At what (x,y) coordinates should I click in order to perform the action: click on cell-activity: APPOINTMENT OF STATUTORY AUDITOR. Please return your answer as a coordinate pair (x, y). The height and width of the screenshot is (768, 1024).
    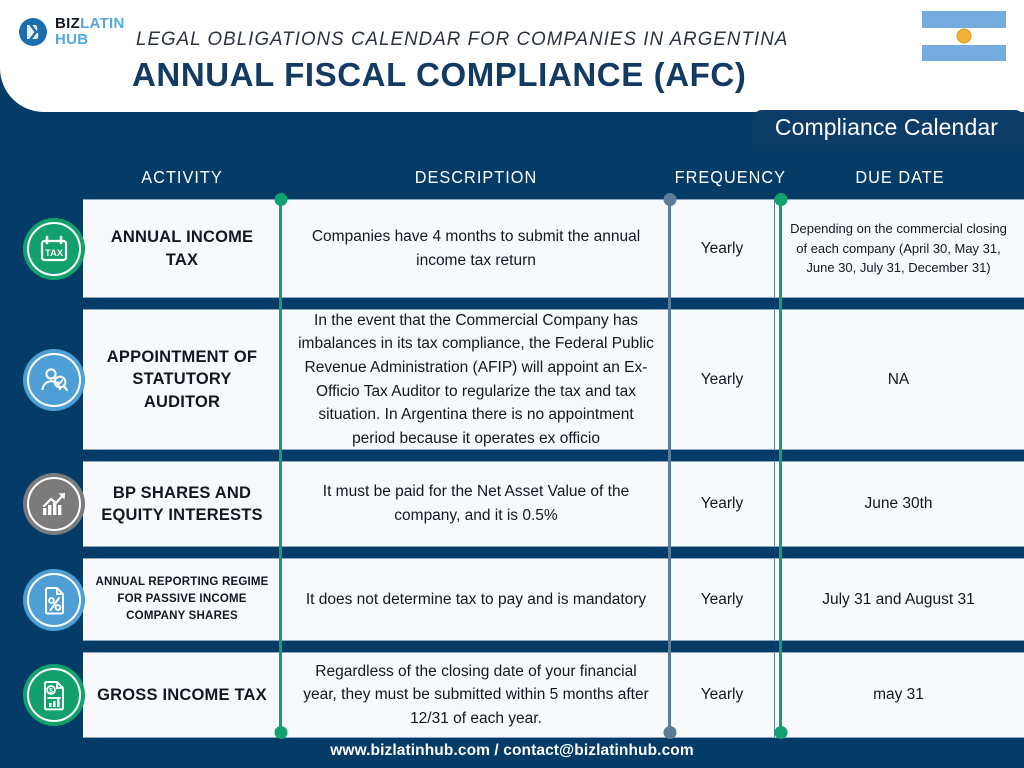
    Looking at the image, I should click on (182, 379).